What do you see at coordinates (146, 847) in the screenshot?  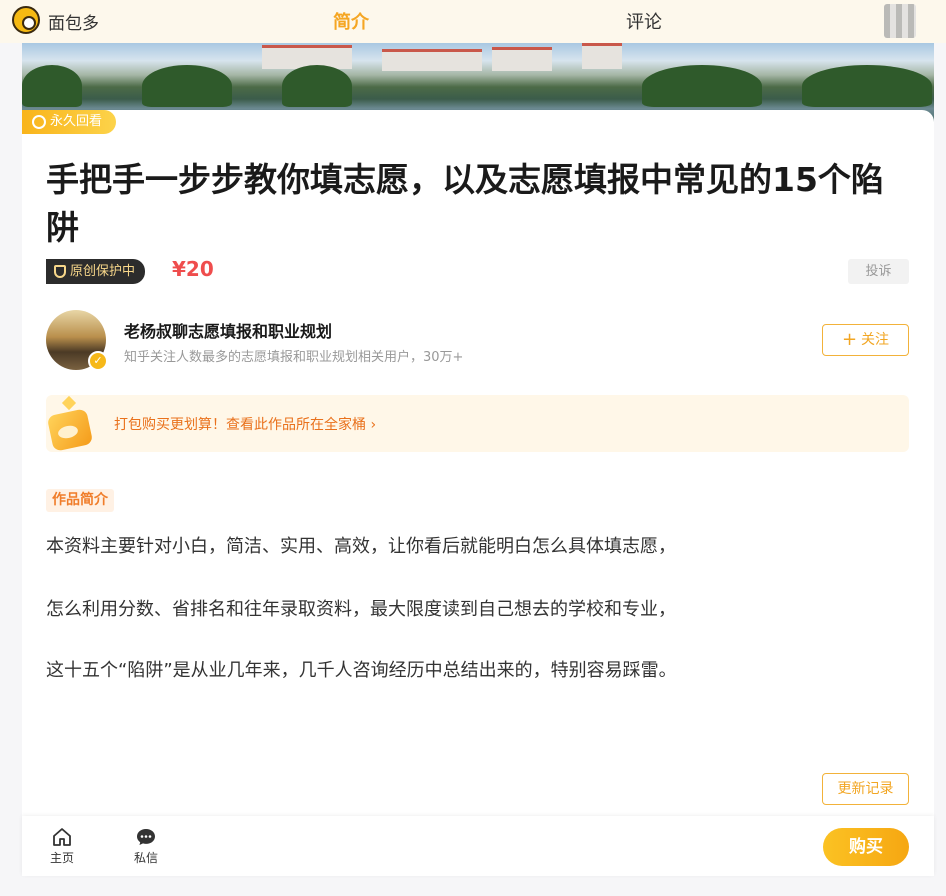 I see `nav-message: 私信` at bounding box center [146, 847].